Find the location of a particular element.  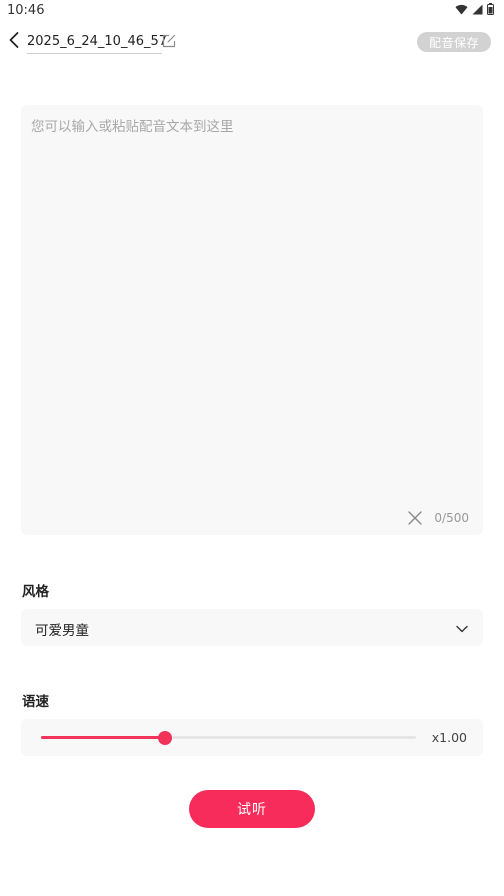

battery-icon is located at coordinates (490, 9).